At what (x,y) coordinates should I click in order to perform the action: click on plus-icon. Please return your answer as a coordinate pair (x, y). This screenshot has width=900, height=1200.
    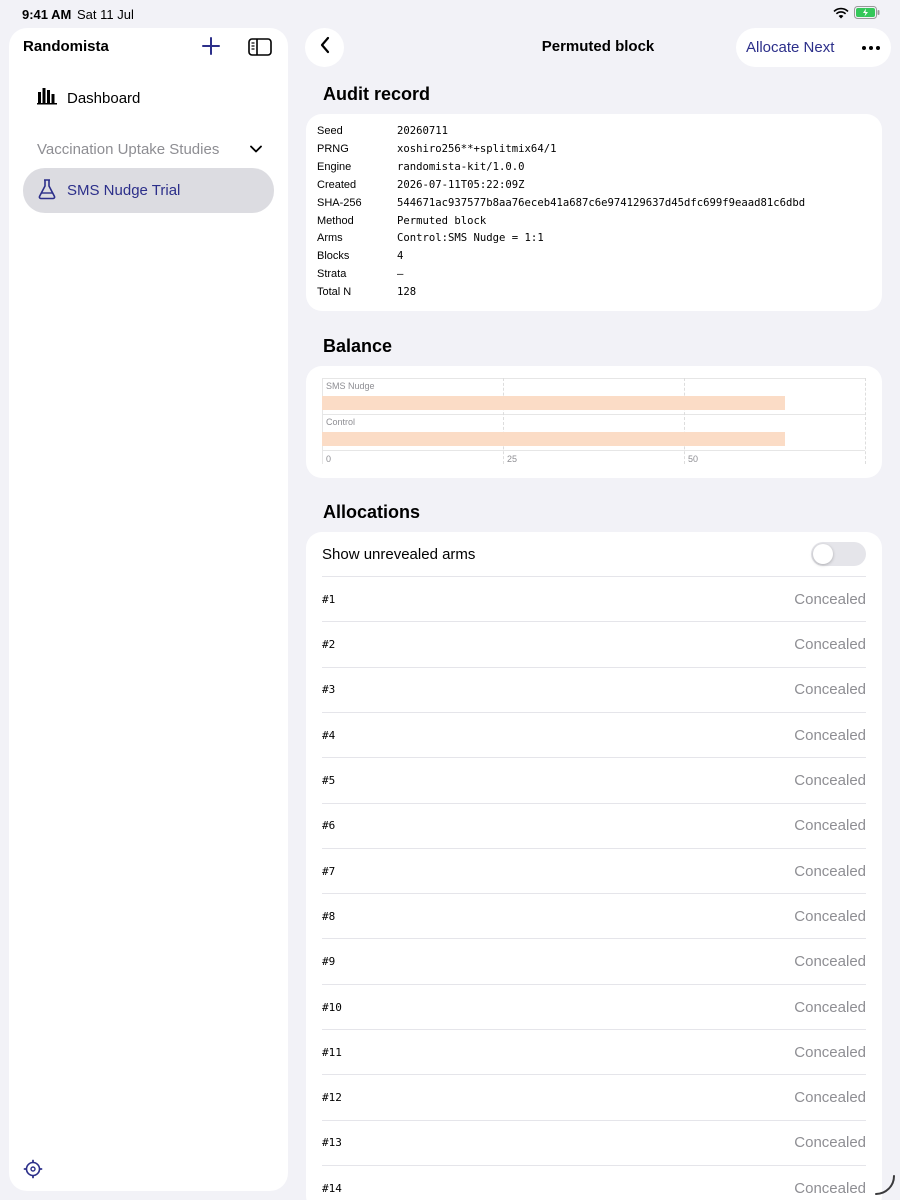
    Looking at the image, I should click on (211, 46).